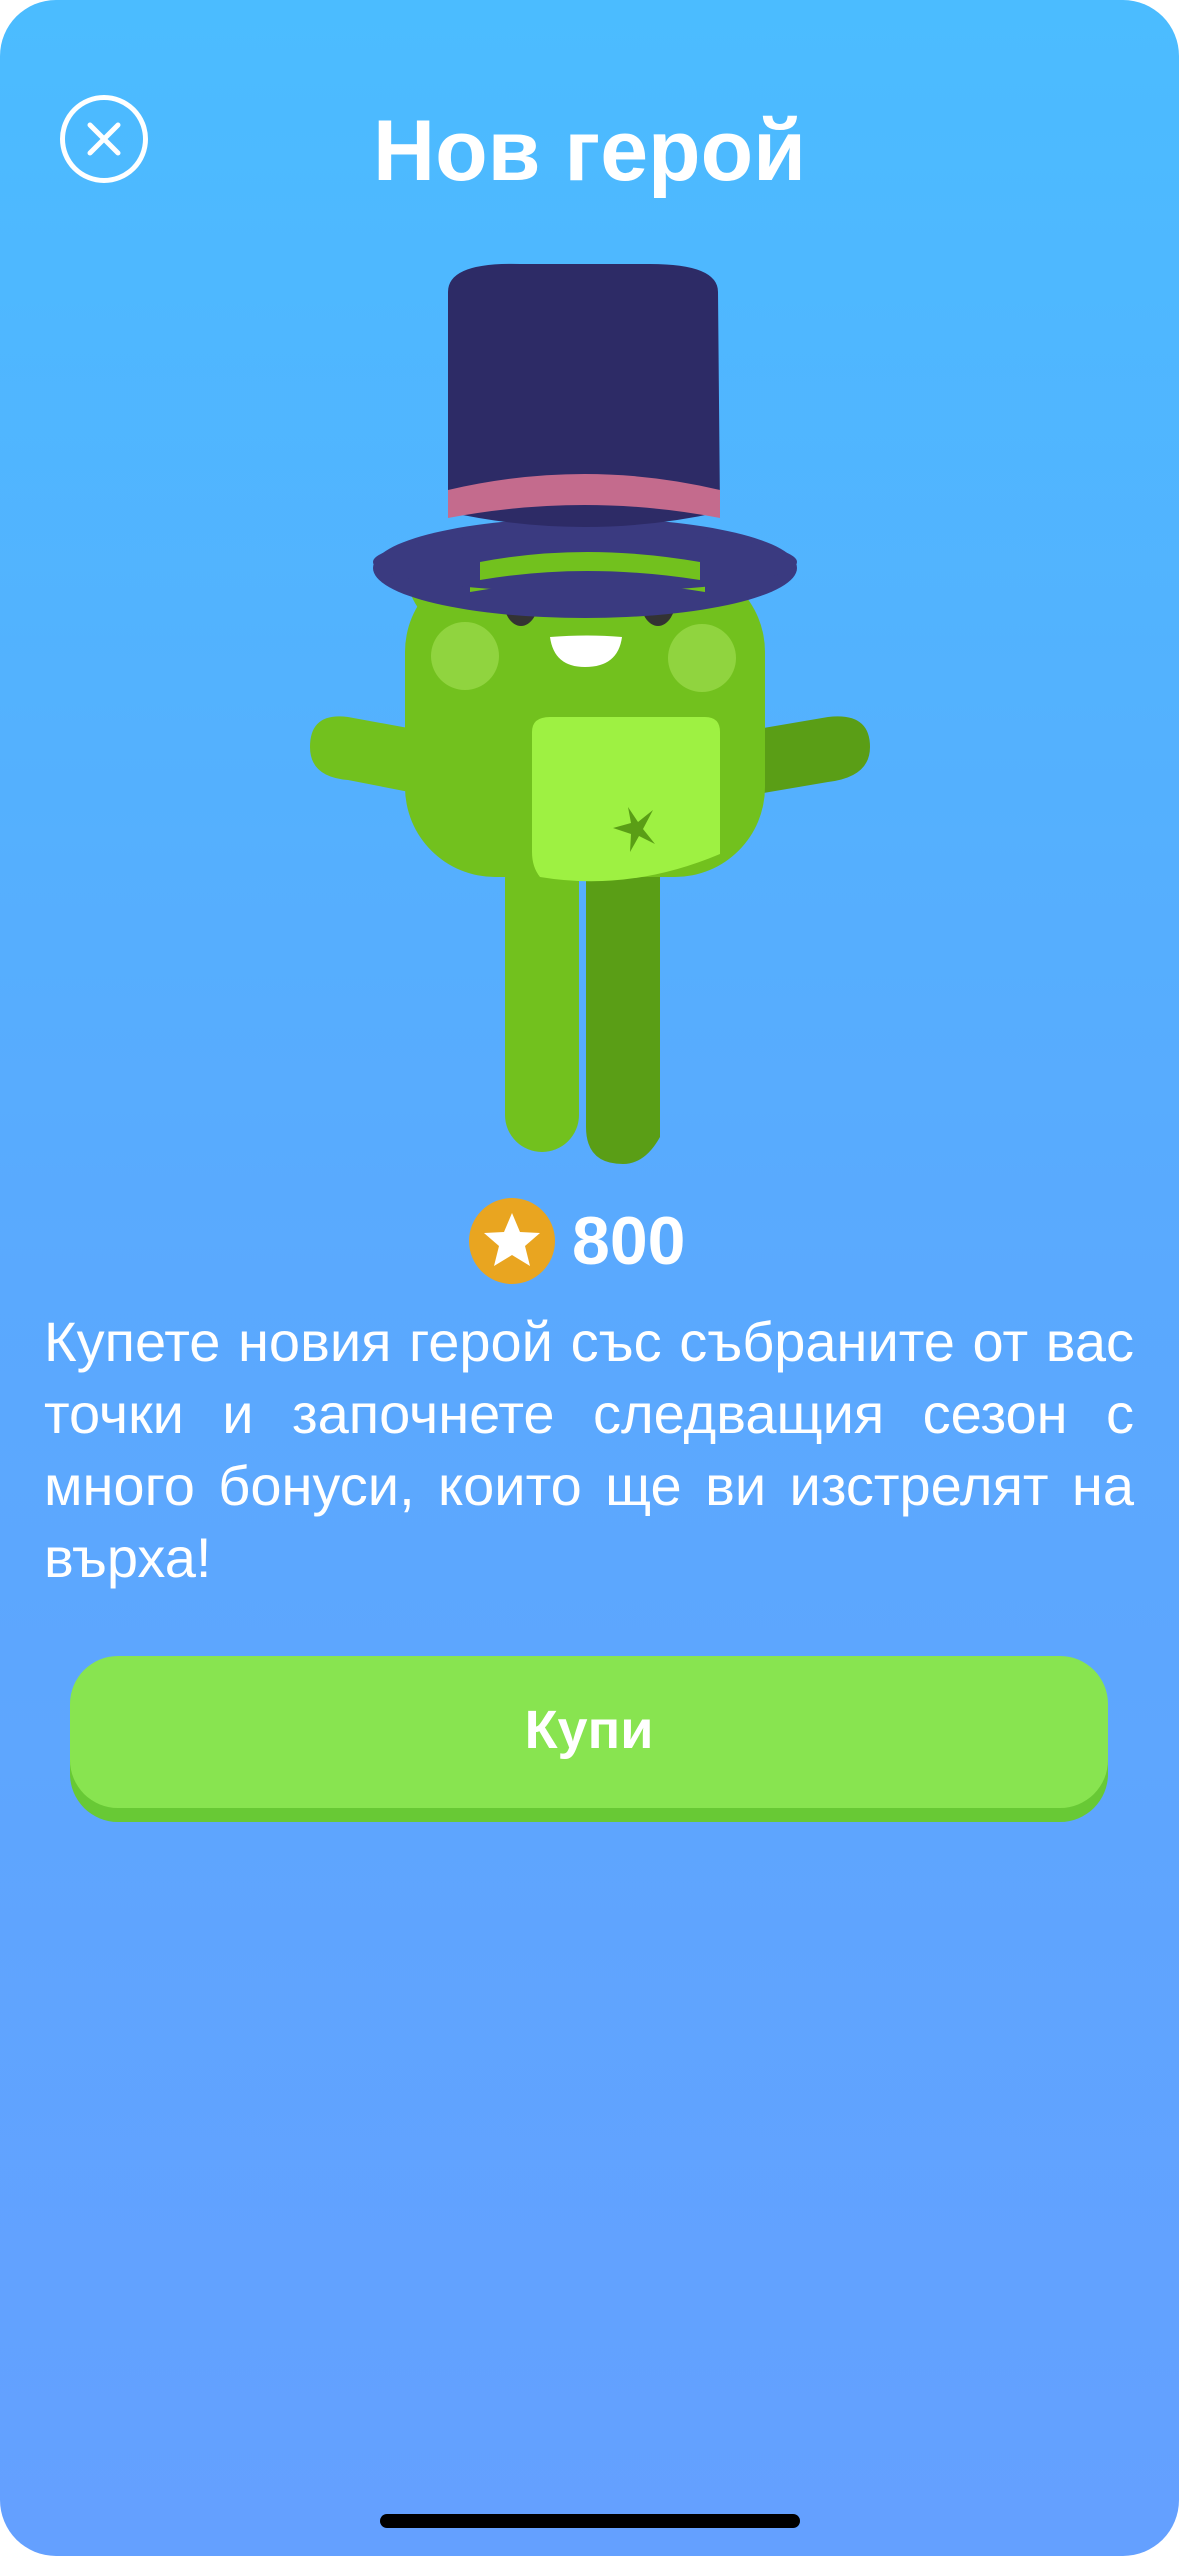 The height and width of the screenshot is (2556, 1179). I want to click on home-indicator, so click(590, 2521).